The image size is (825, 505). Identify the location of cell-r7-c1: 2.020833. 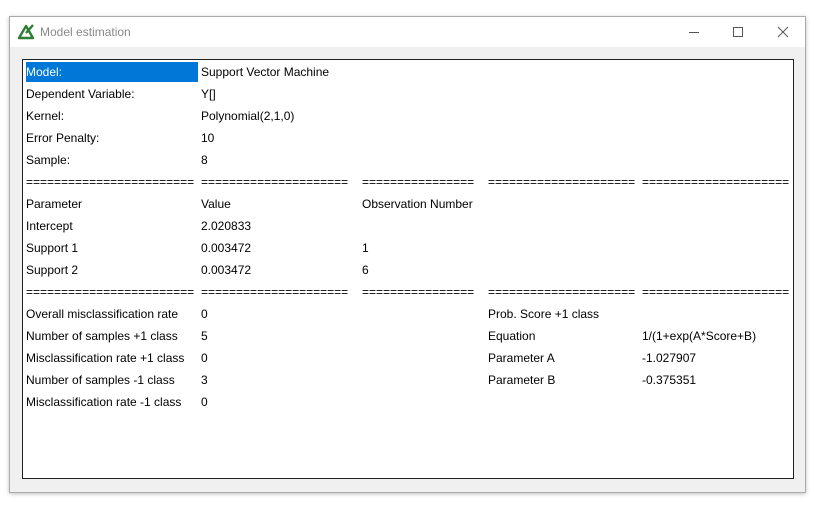
(226, 226).